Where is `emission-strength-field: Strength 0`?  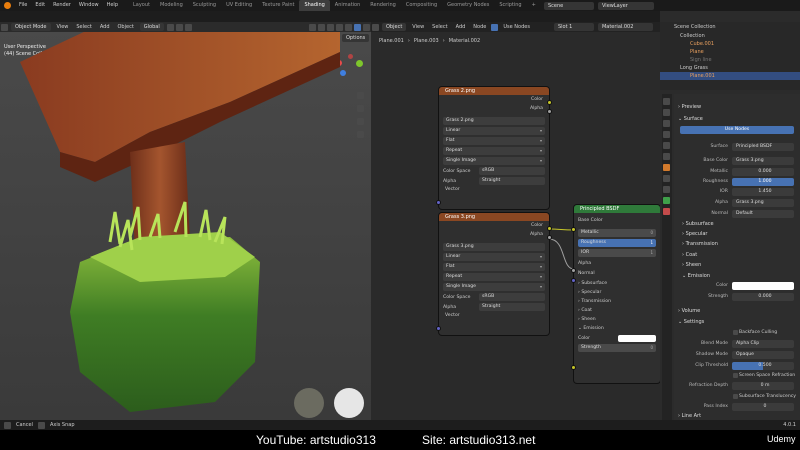 emission-strength-field: Strength 0 is located at coordinates (617, 348).